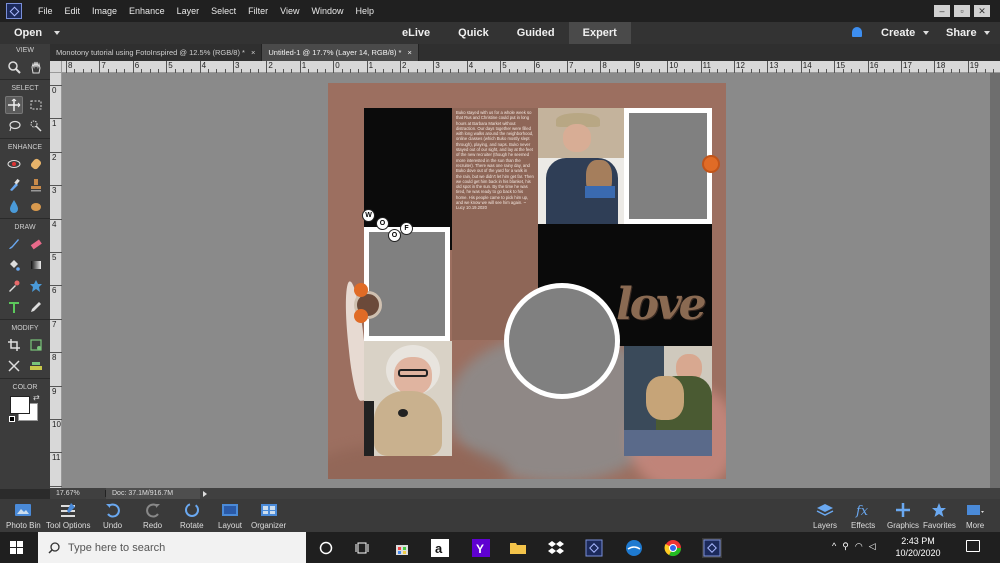 The width and height of the screenshot is (1000, 563). What do you see at coordinates (599, 33) in the screenshot?
I see `mode-expert: Expert` at bounding box center [599, 33].